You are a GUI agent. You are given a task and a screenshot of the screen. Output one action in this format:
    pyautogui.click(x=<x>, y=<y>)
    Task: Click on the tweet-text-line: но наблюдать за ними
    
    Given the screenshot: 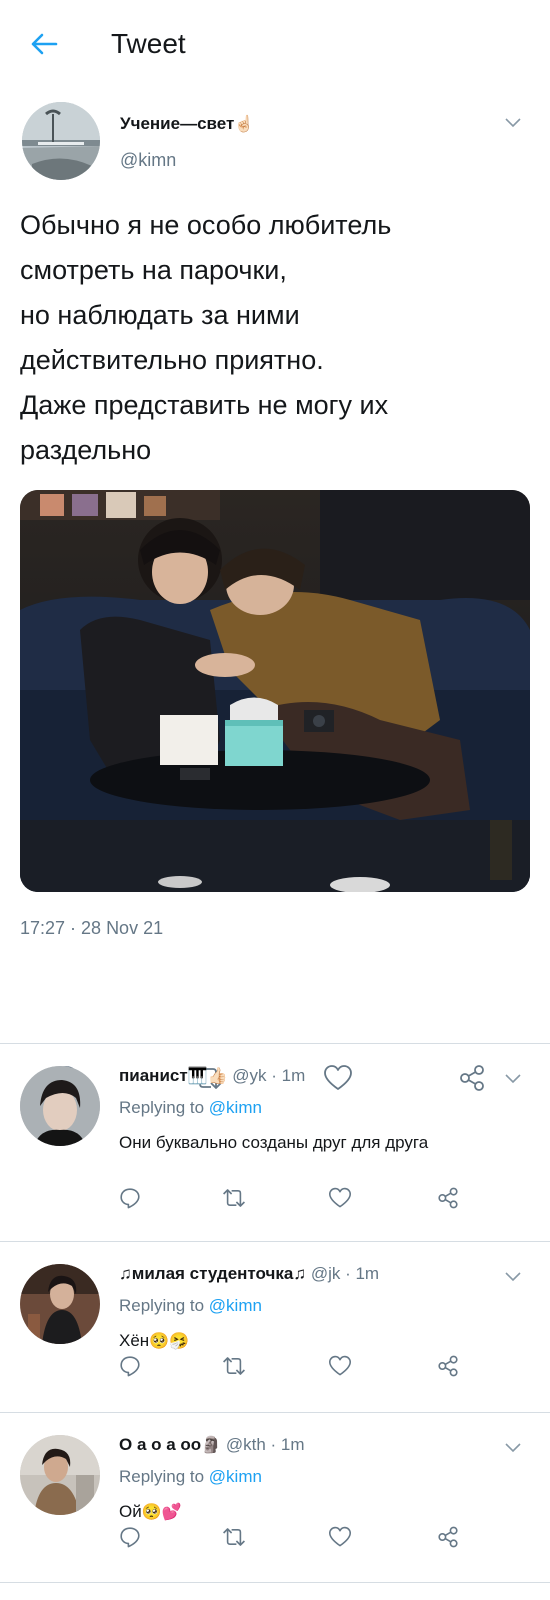 What is the action you would take?
    pyautogui.click(x=160, y=315)
    